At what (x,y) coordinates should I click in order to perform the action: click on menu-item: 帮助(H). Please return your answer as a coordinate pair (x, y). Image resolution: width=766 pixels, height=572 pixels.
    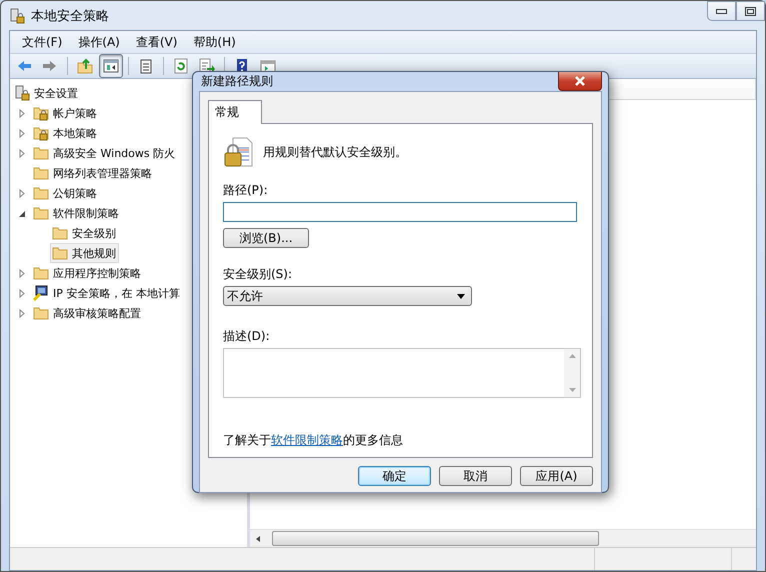
    Looking at the image, I should click on (214, 42).